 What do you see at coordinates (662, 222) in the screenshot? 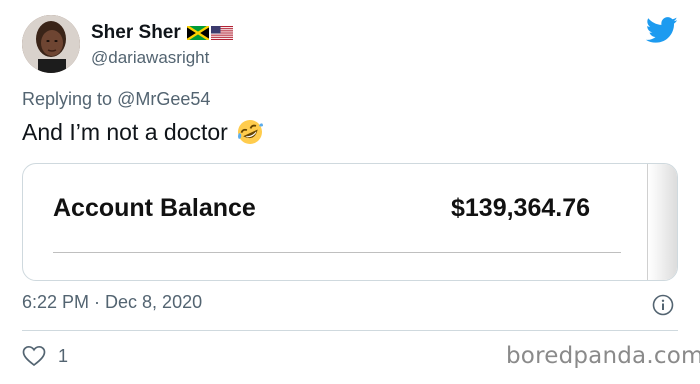
I see `card-edge` at bounding box center [662, 222].